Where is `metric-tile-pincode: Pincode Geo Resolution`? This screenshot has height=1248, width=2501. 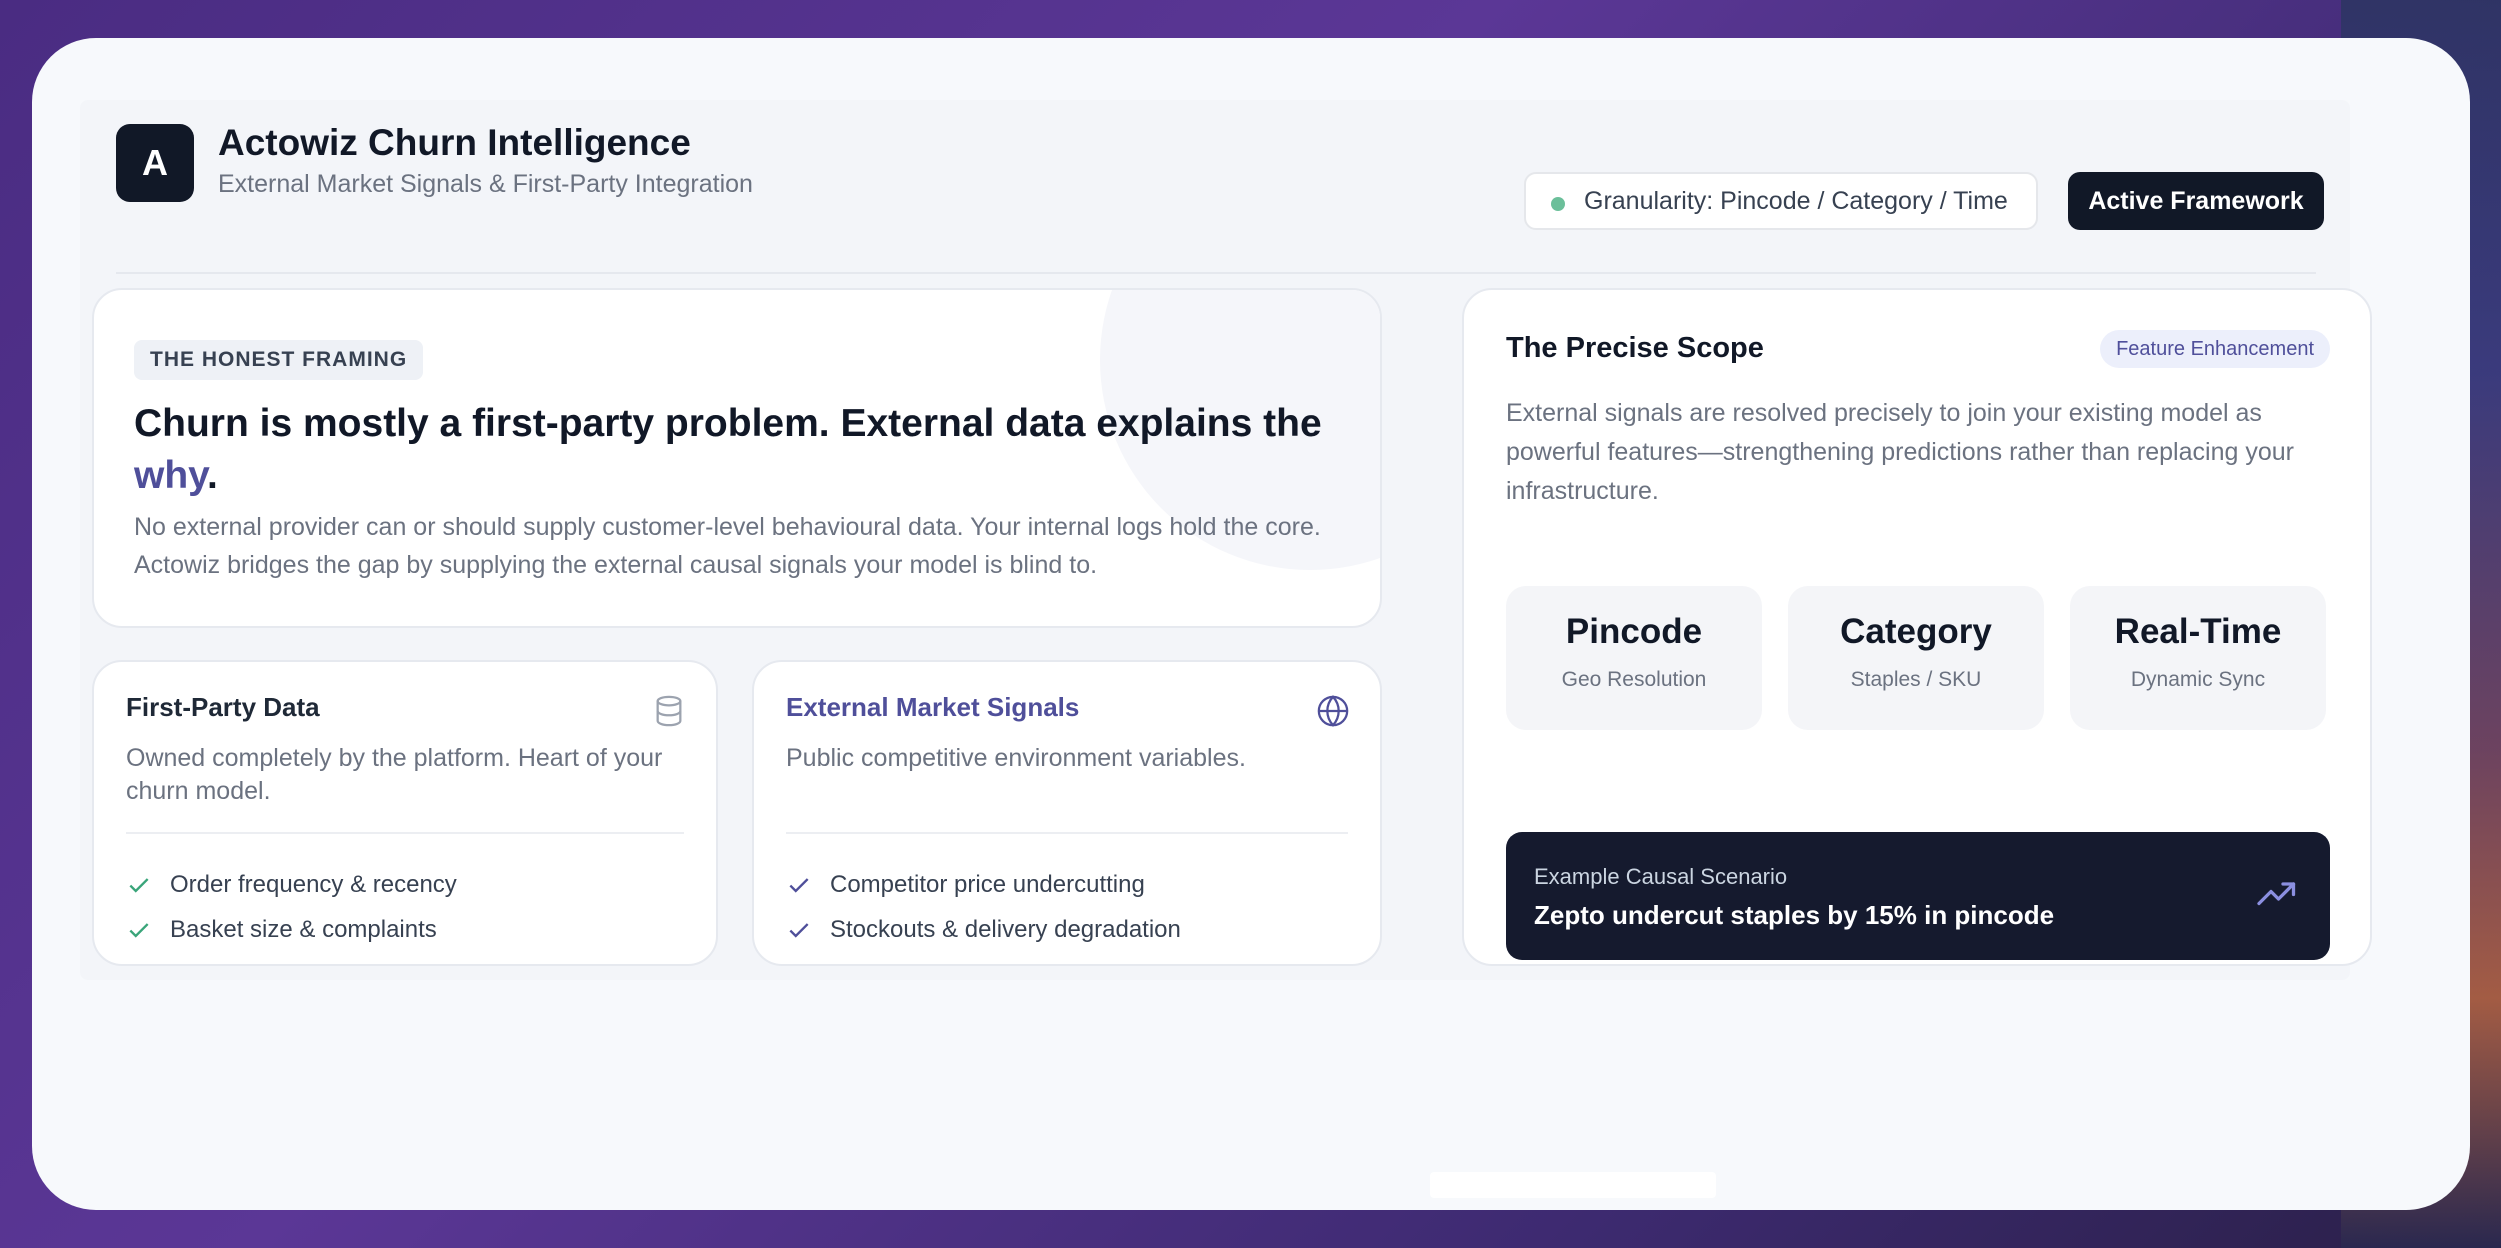 metric-tile-pincode: Pincode Geo Resolution is located at coordinates (1634, 658).